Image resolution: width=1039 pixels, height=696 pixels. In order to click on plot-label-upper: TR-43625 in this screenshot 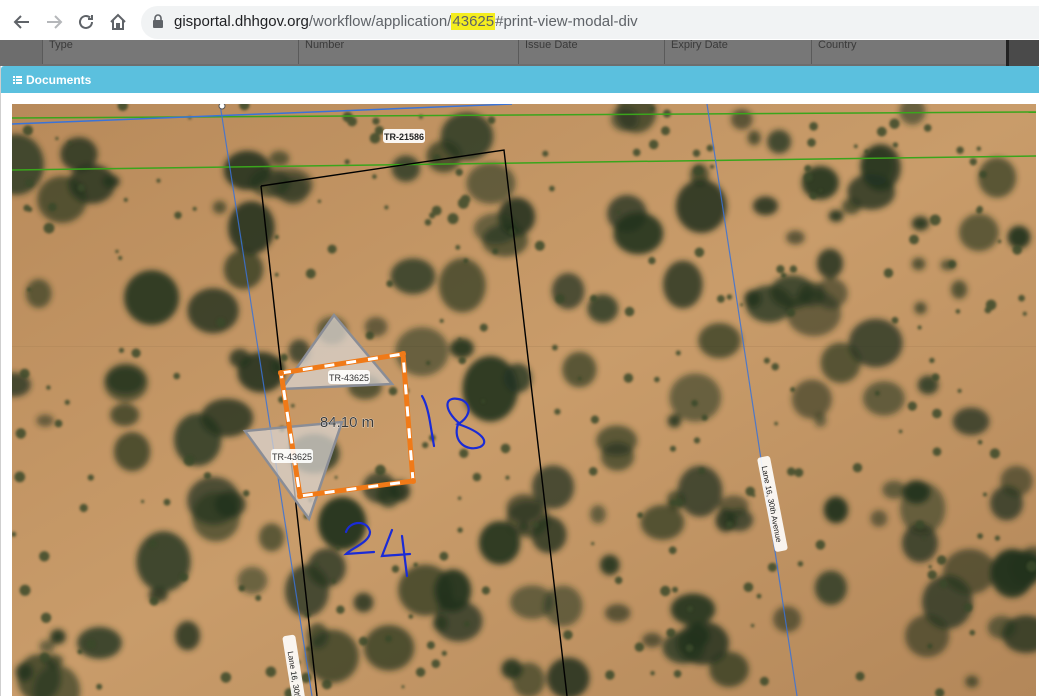, I will do `click(349, 377)`.